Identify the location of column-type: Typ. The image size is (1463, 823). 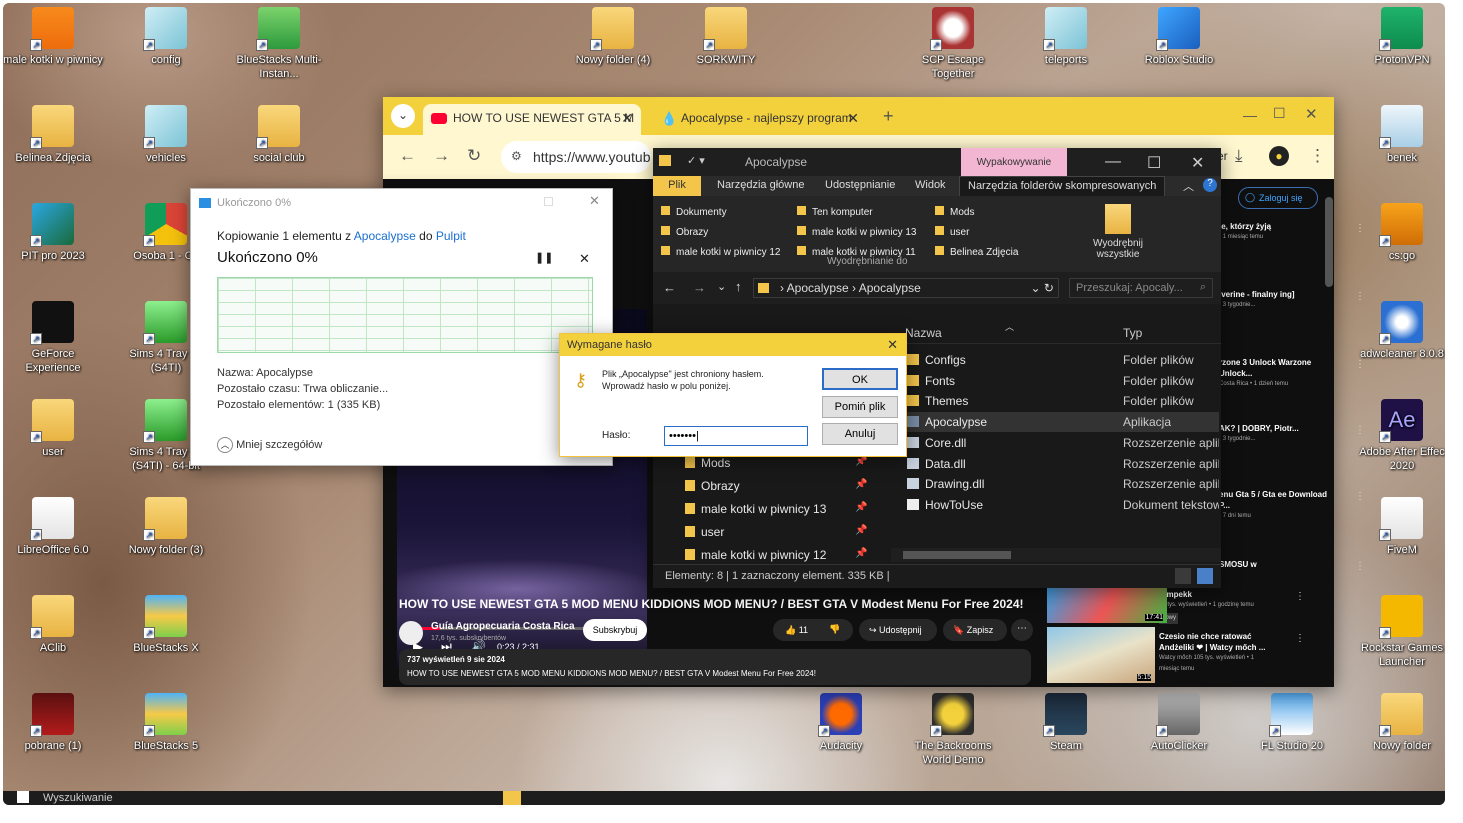
(1132, 333).